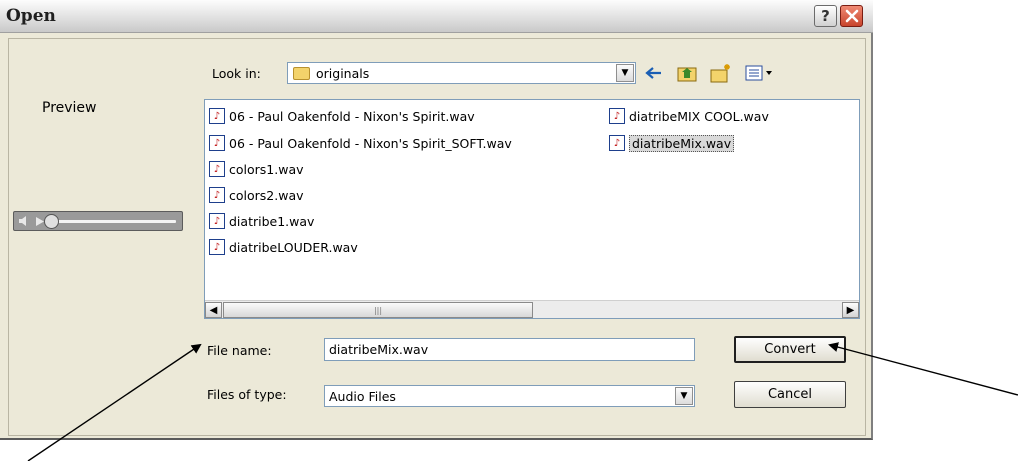 The image size is (1018, 461). What do you see at coordinates (923, 369) in the screenshot?
I see `arrow-to-convert` at bounding box center [923, 369].